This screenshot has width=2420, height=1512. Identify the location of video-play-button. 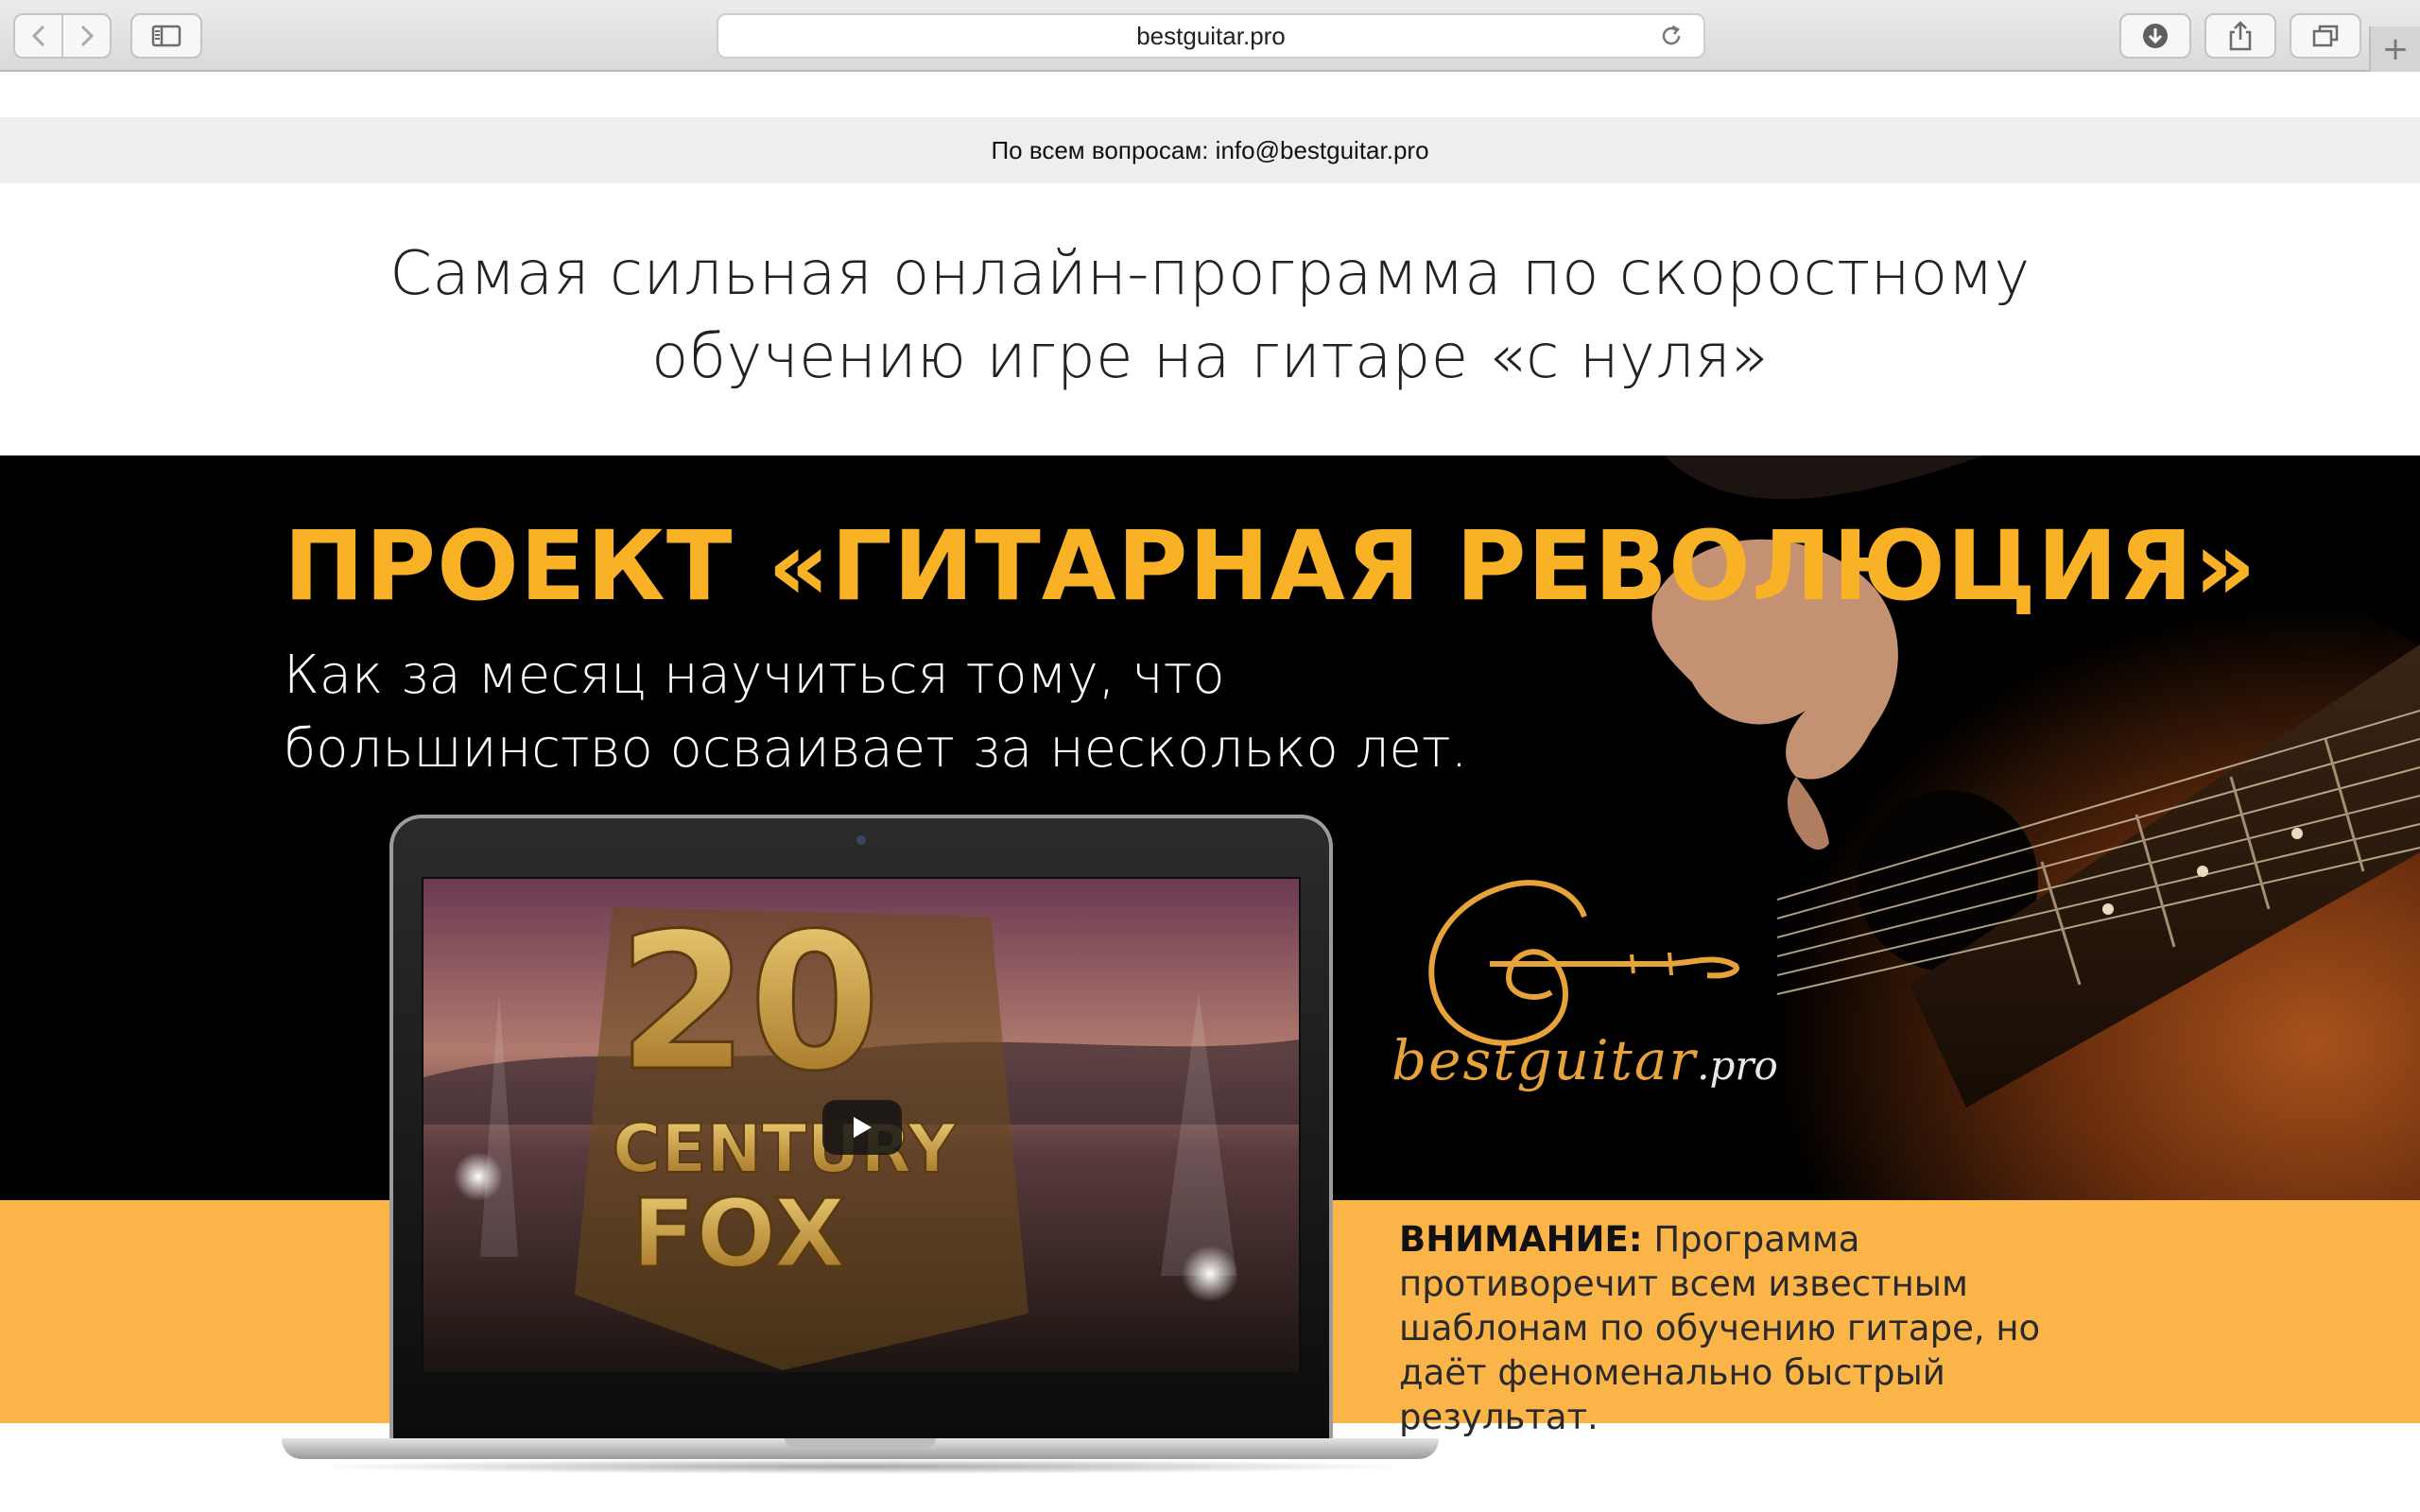
(862, 1127).